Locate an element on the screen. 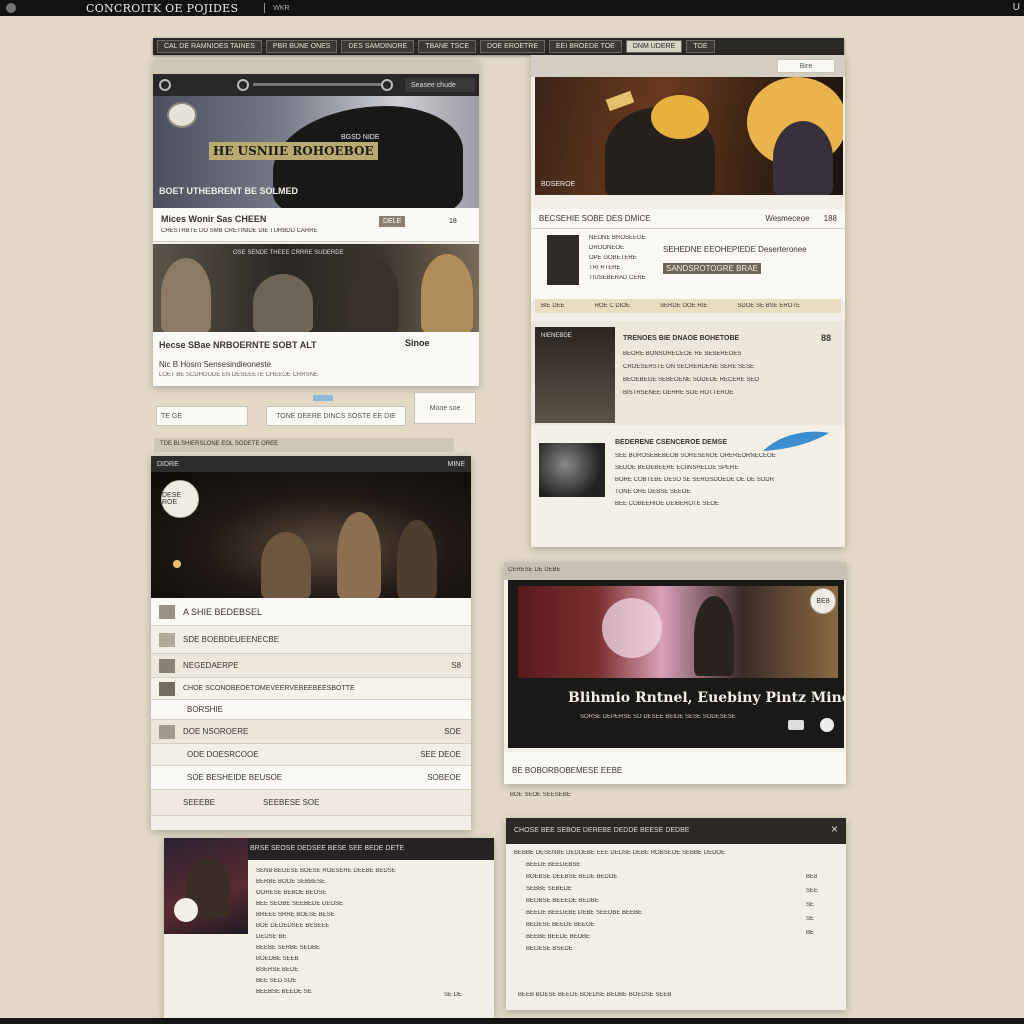 The height and width of the screenshot is (1024, 1024). panel-d-titlebar: CERESE DE DEBE is located at coordinates (675, 571).